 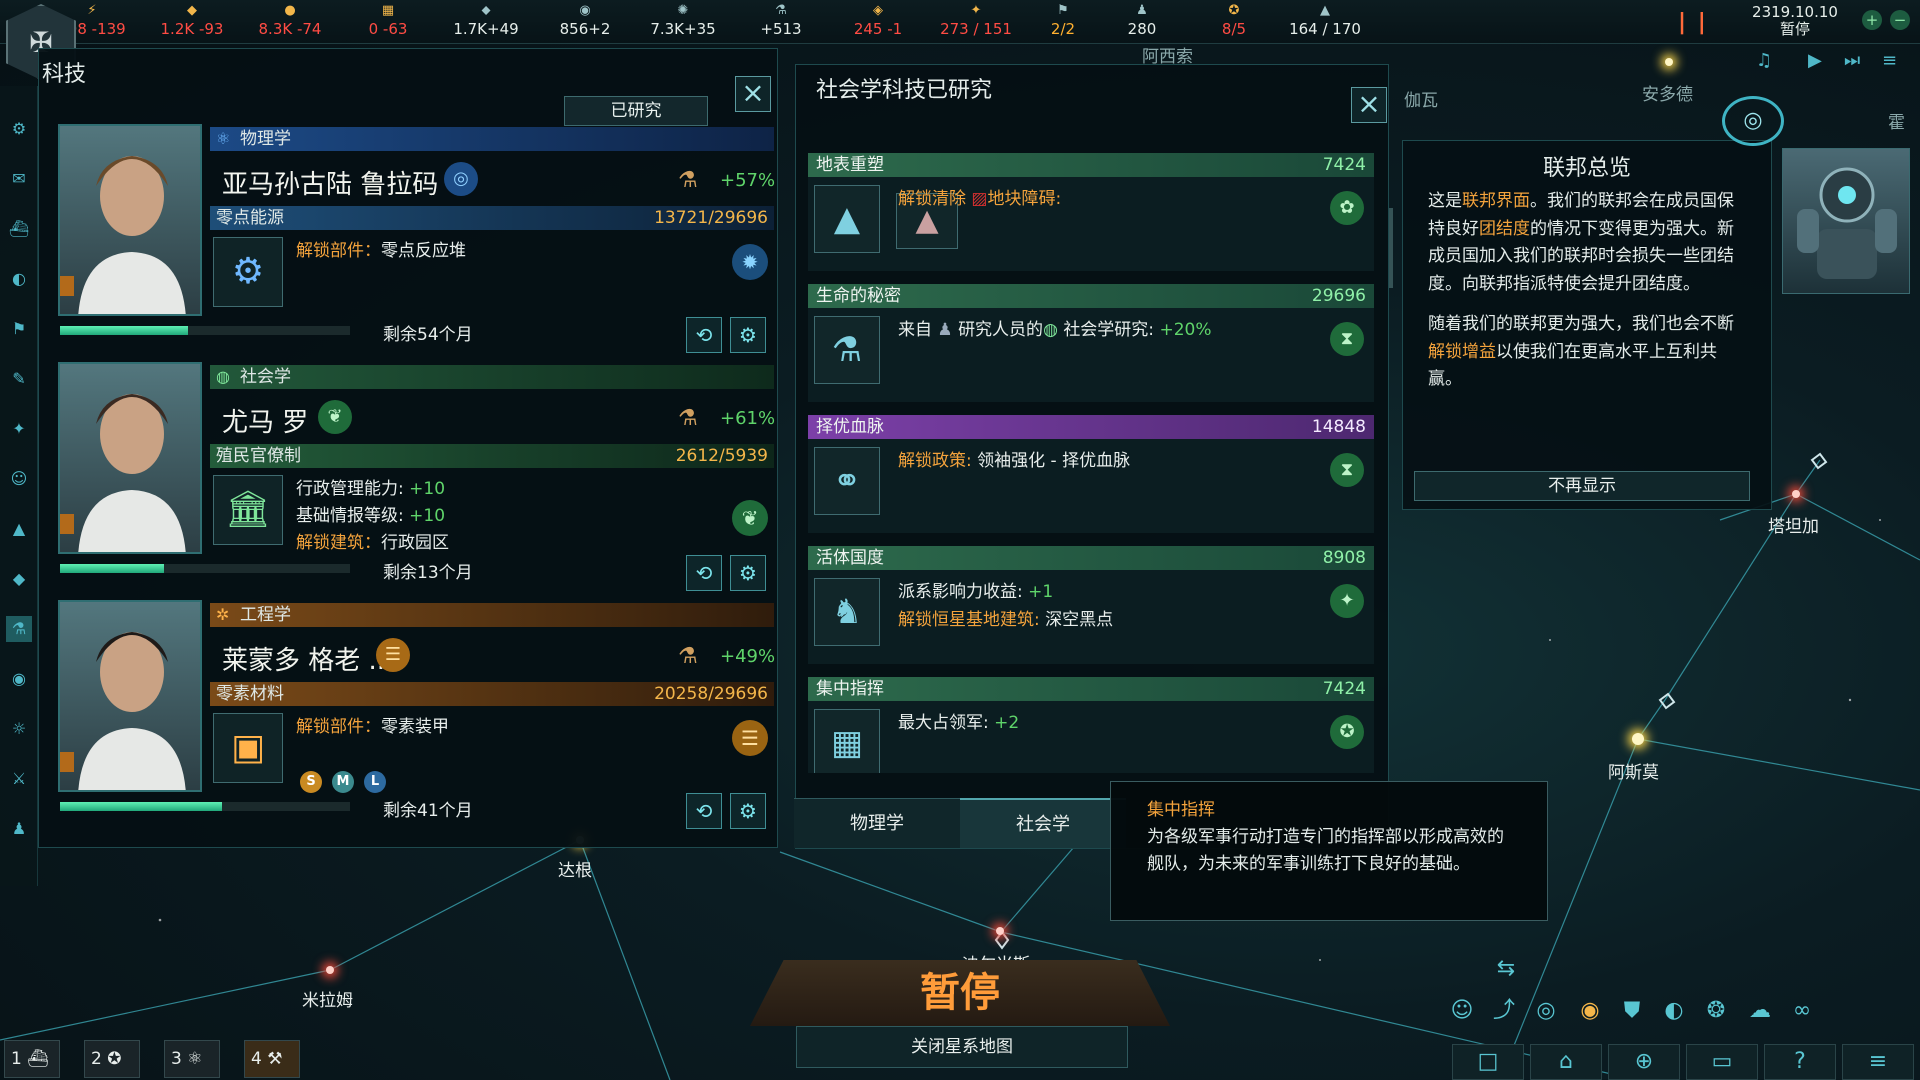 I want to click on map-mode-cloud-icon: ☁, so click(x=1760, y=1011).